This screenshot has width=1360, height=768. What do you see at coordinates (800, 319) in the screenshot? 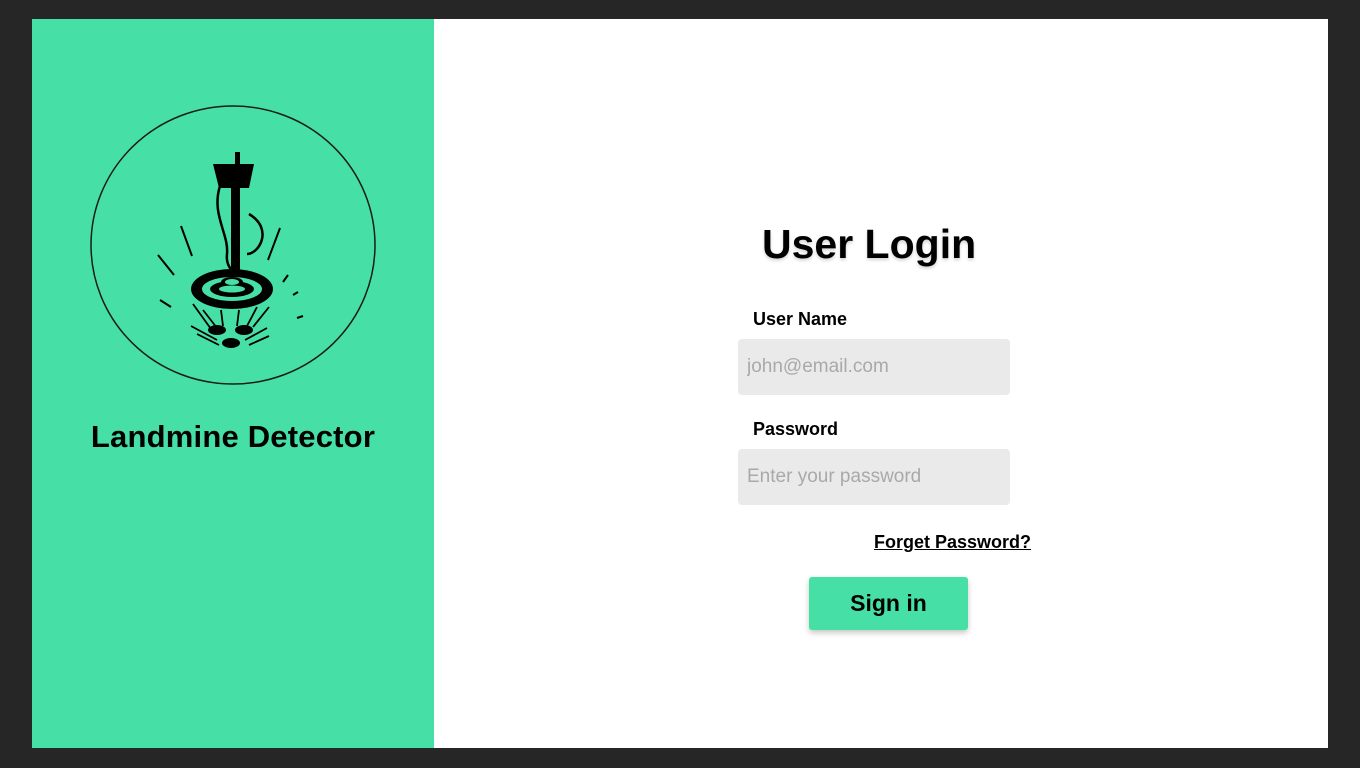
I see `username-label: User Name` at bounding box center [800, 319].